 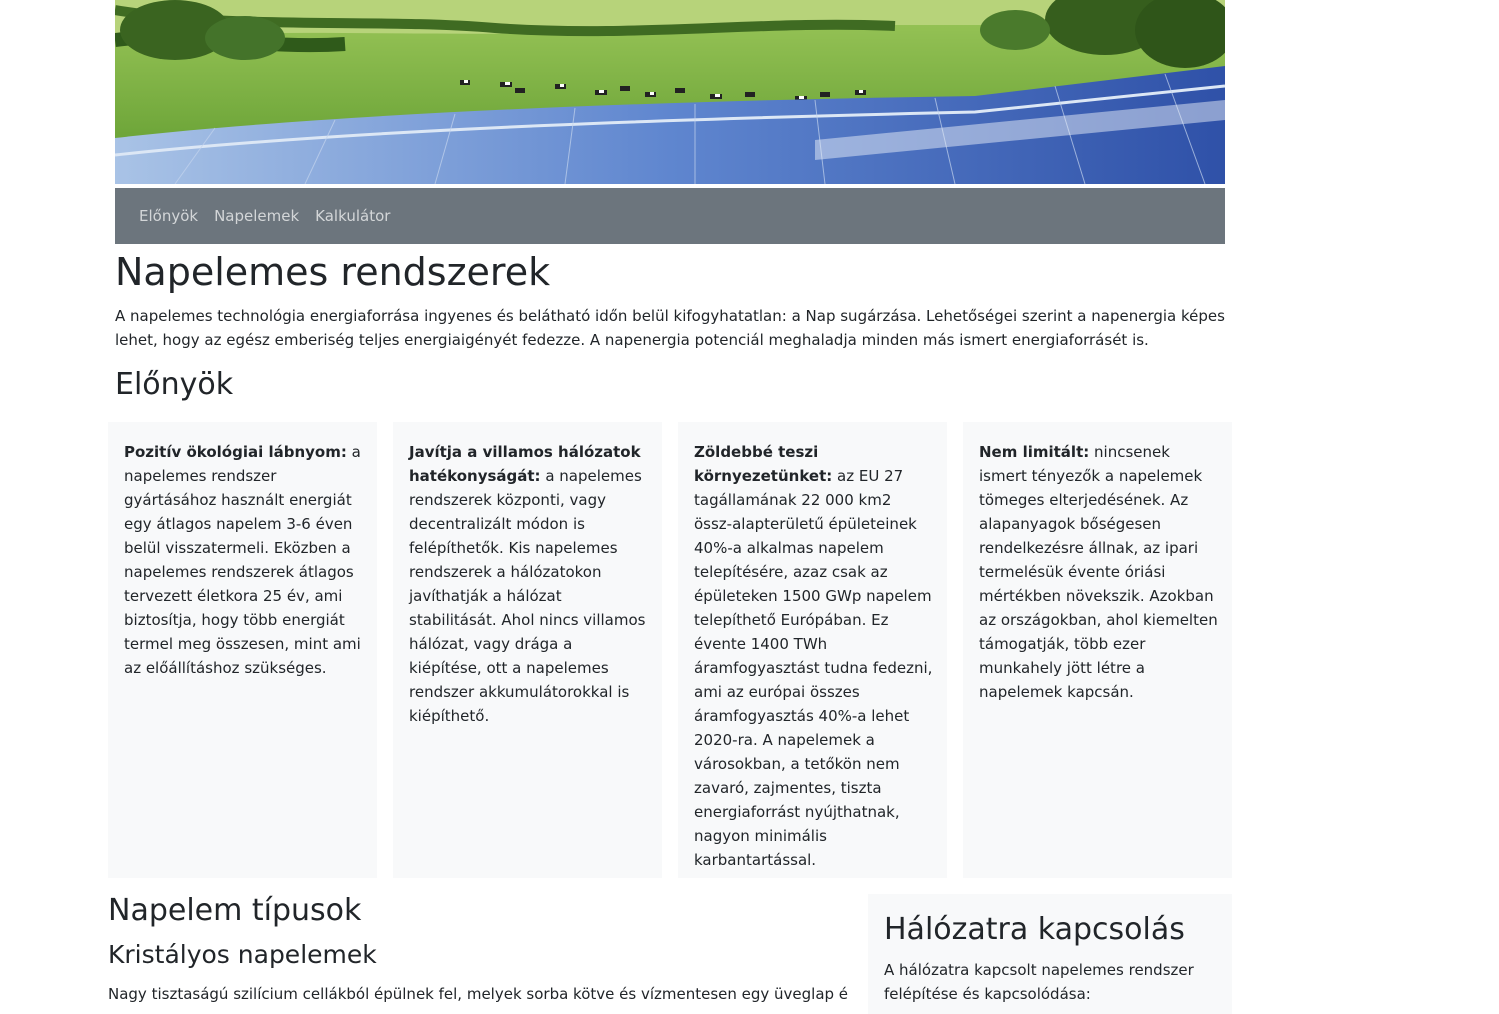 What do you see at coordinates (670, 216) in the screenshot?
I see `navbar: Előnyök Napelemek Kalkulátor` at bounding box center [670, 216].